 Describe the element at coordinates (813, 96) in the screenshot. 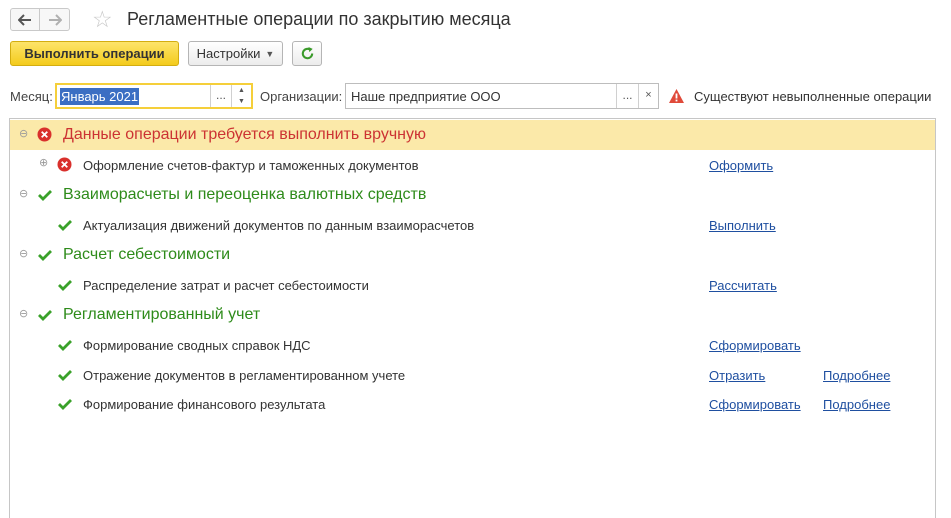

I see `warning-text: Существуют невыполненные операции` at that location.